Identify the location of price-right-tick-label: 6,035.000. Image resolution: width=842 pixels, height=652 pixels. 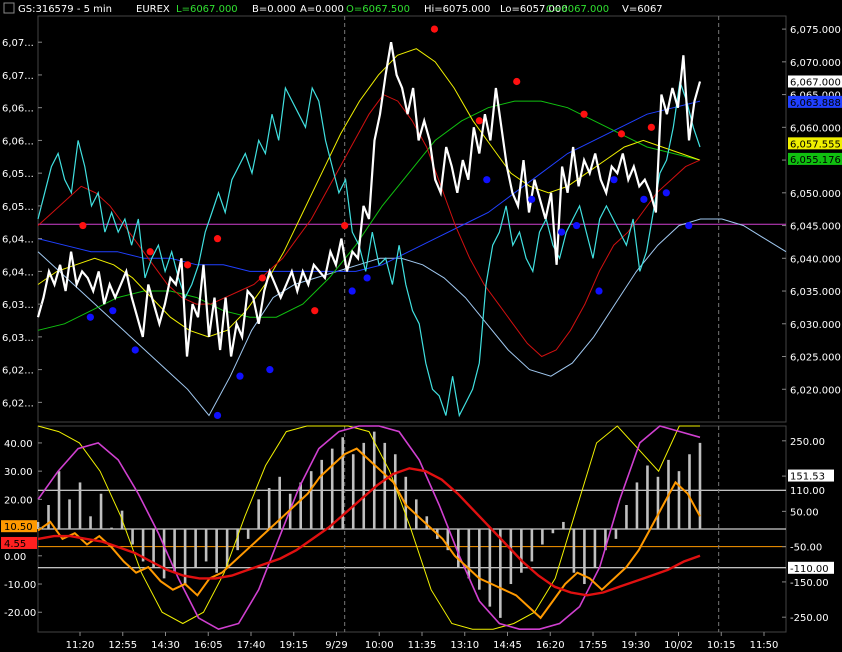
(815, 292).